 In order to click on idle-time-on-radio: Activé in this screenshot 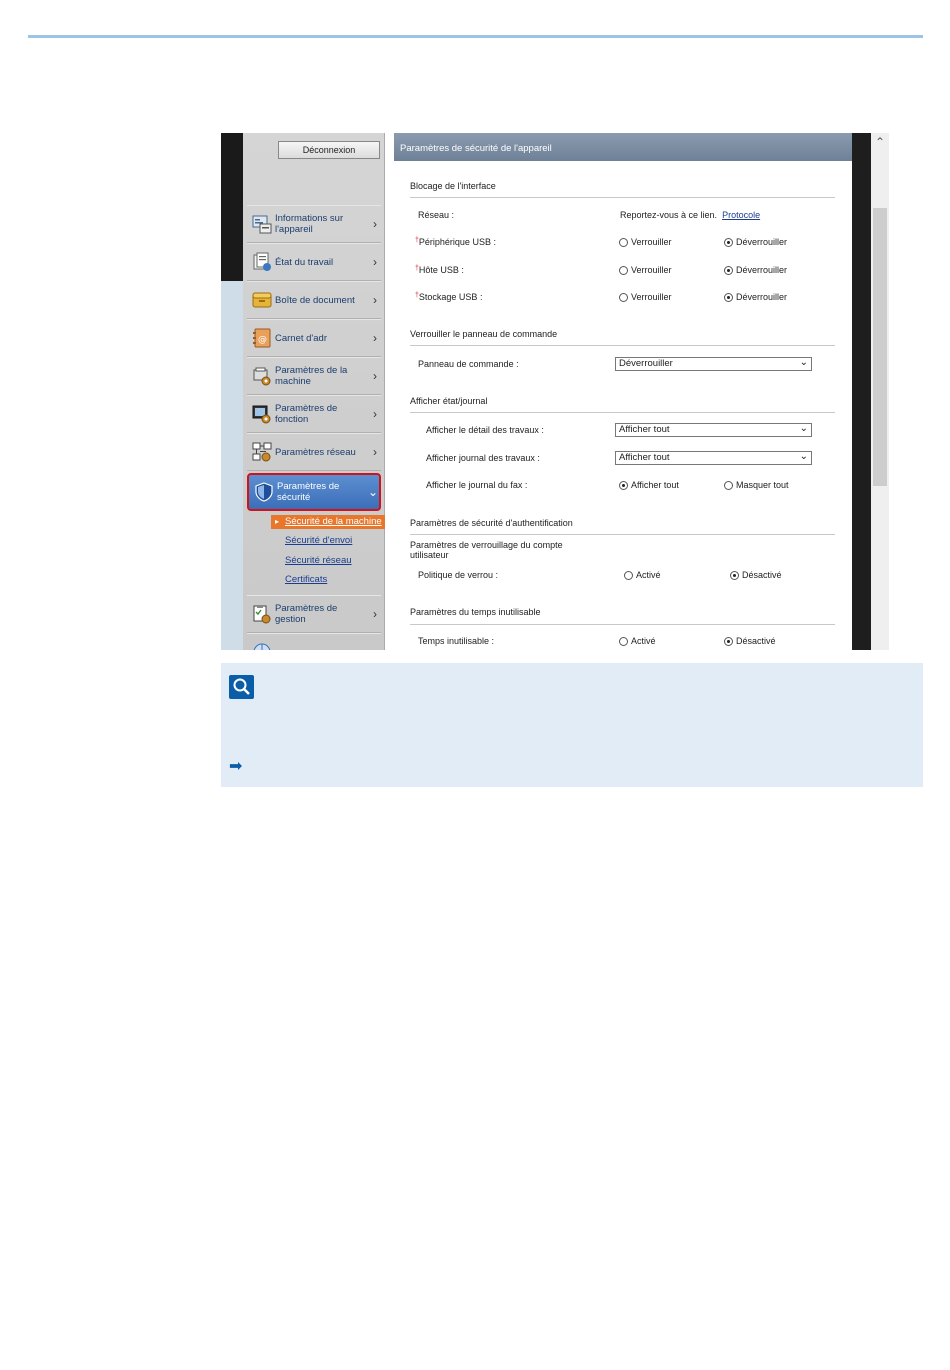, I will do `click(637, 641)`.